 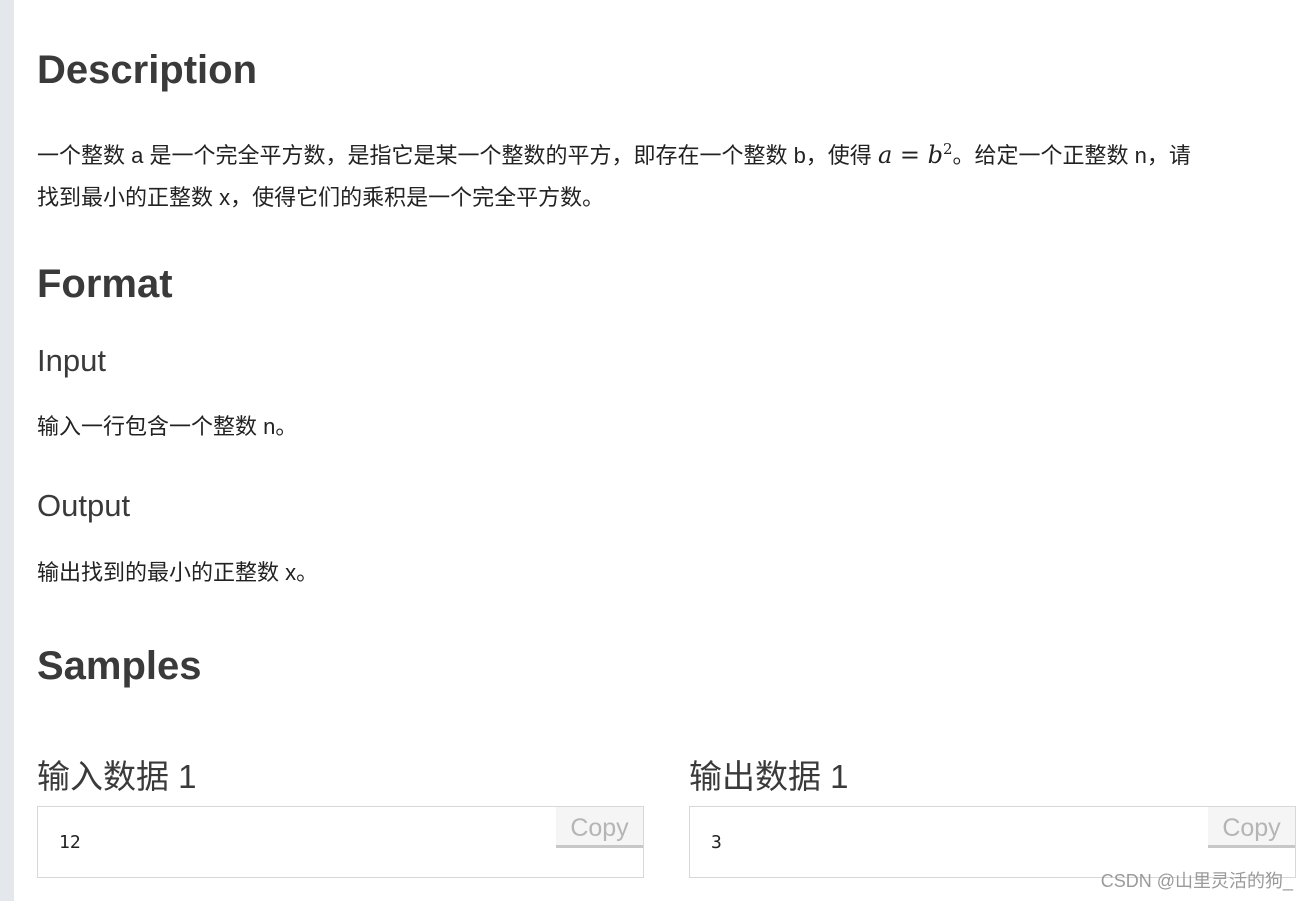 What do you see at coordinates (178, 572) in the screenshot?
I see `output-description: 输出找到的最小的正整数 x。` at bounding box center [178, 572].